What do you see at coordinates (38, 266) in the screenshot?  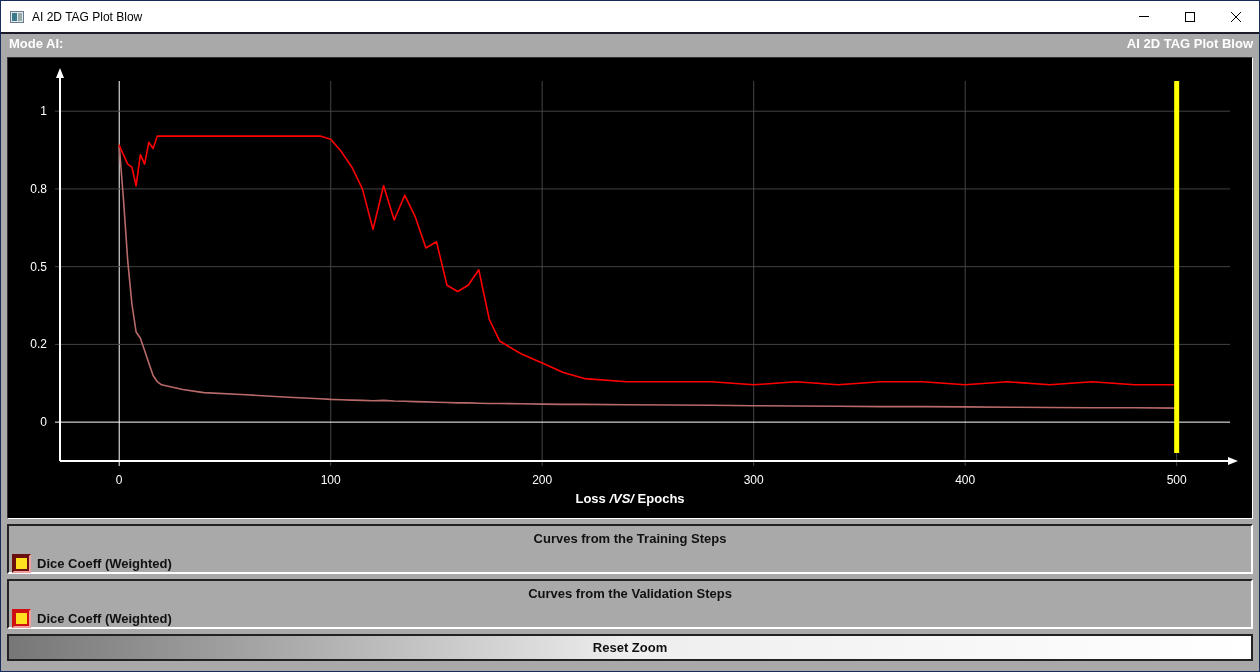 I see `y-tick-label: 0.5` at bounding box center [38, 266].